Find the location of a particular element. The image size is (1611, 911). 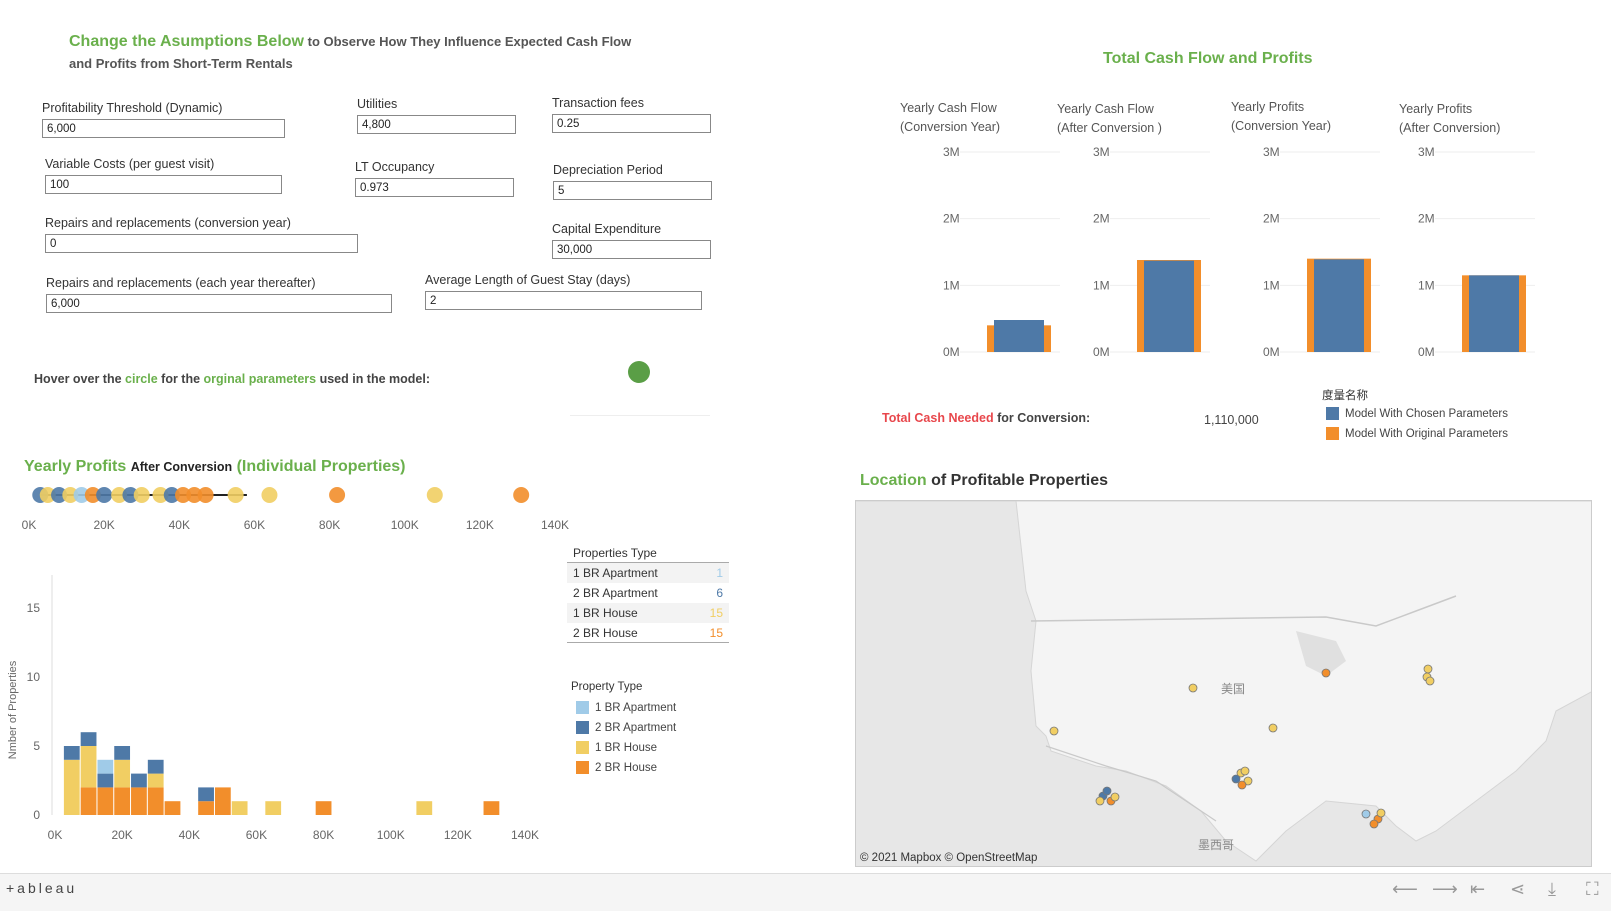

repairs-conversion-input is located at coordinates (201, 243).